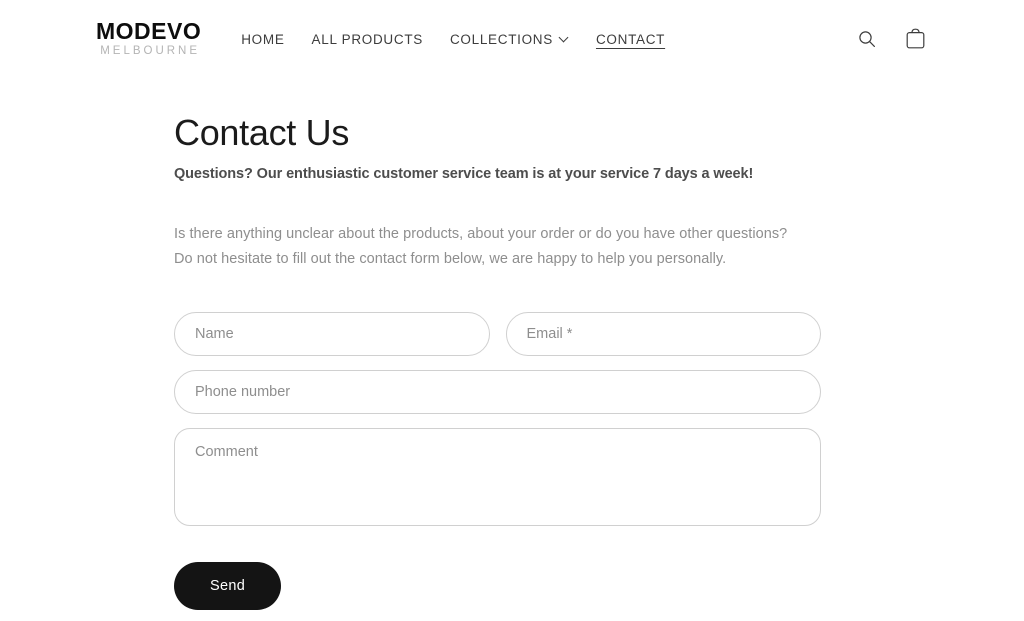  I want to click on form-row-comment, so click(497, 477).